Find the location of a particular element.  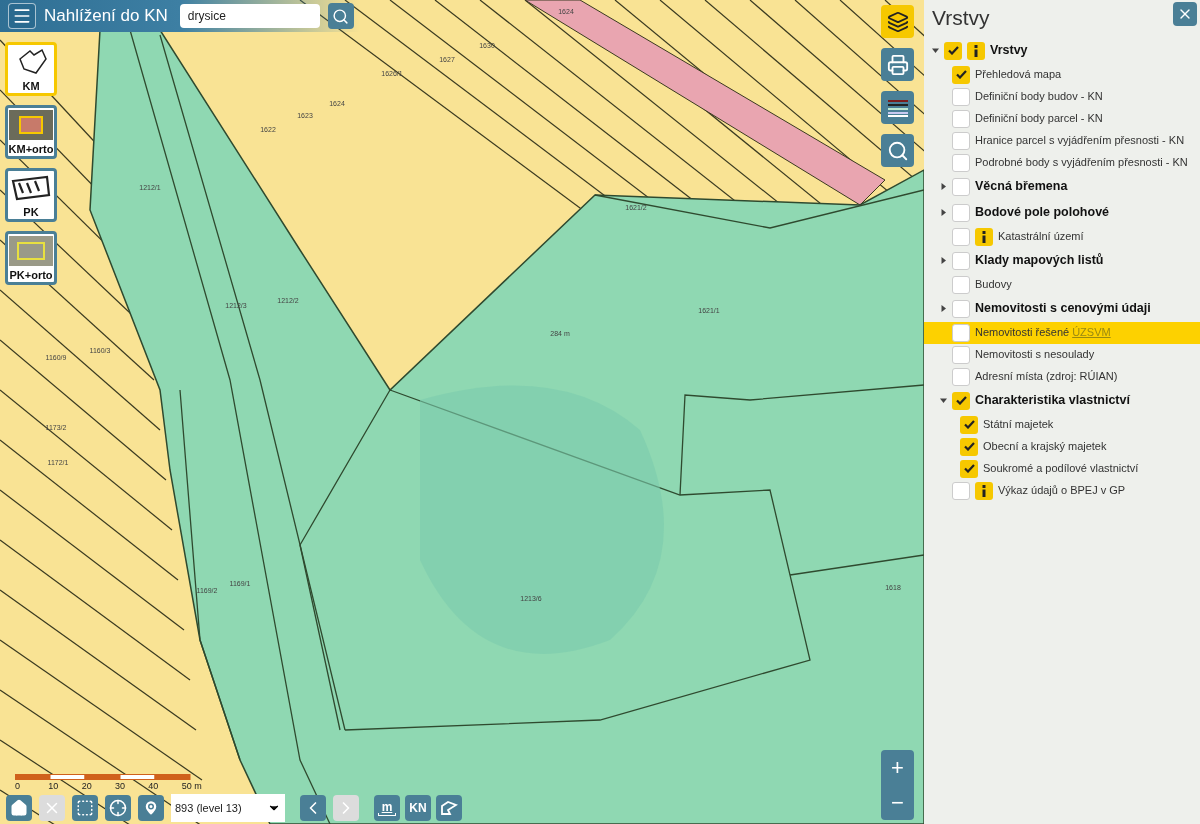

scale-label: 50 m is located at coordinates (192, 786).